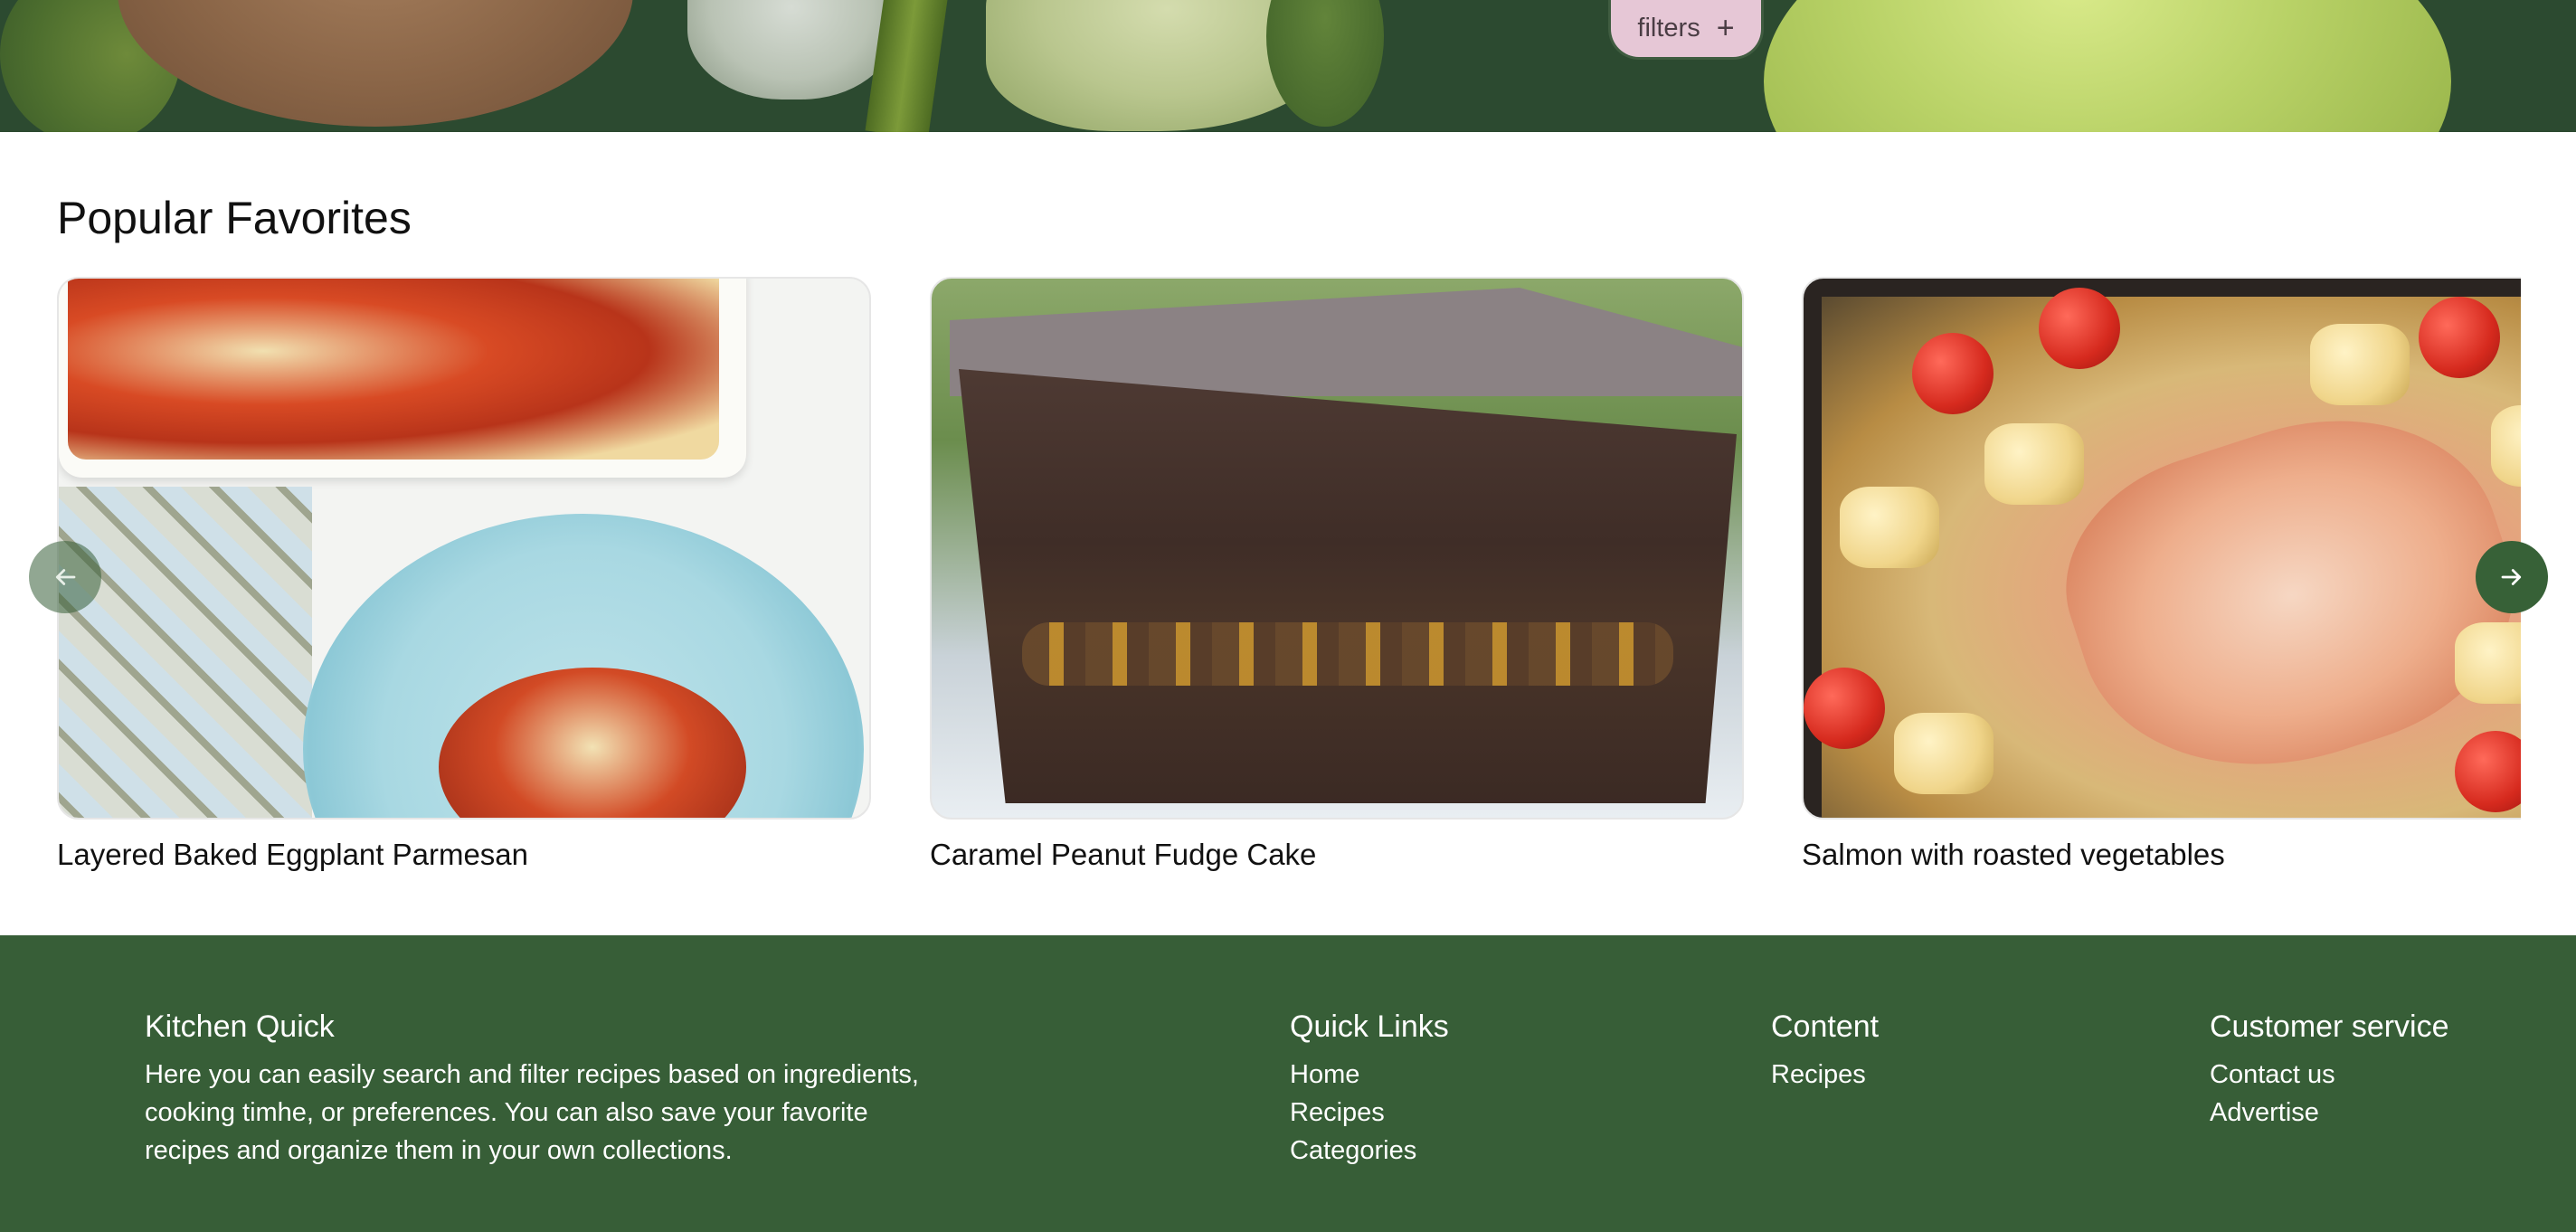  I want to click on recipe-title: Salmon with roasted vegetables, so click(2161, 855).